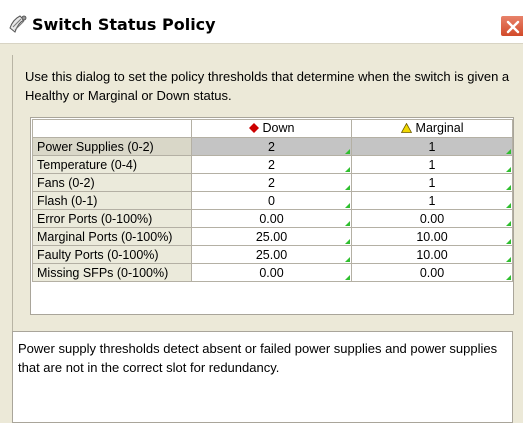 This screenshot has height=423, width=523. I want to click on table-row-faulty-ports: Faulty Ports (0-100%) 25.00 10.00, so click(272, 254).